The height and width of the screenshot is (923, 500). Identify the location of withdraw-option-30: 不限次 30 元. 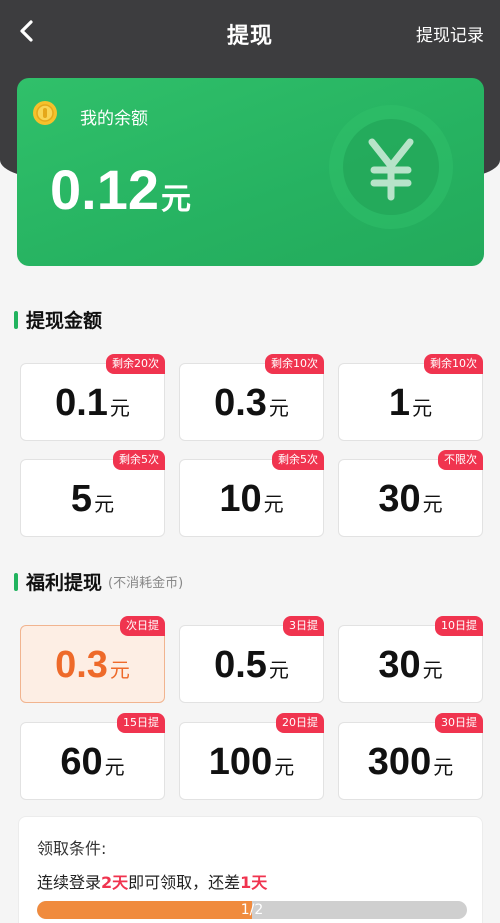
(410, 493).